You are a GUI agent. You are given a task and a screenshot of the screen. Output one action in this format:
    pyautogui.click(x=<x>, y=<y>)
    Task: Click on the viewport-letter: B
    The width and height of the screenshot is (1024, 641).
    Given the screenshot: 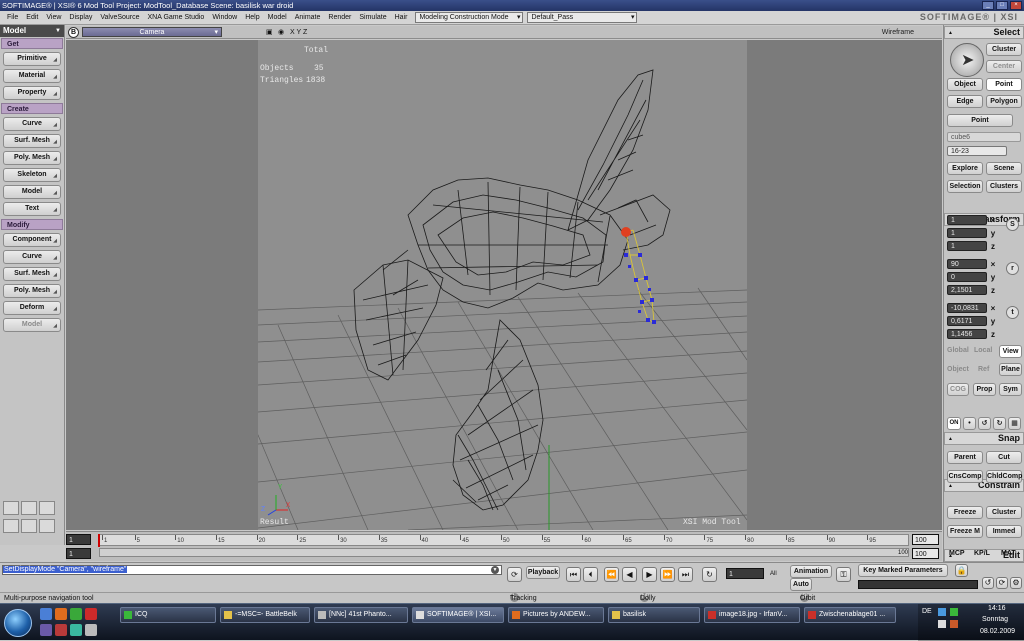 What is the action you would take?
    pyautogui.click(x=73, y=32)
    